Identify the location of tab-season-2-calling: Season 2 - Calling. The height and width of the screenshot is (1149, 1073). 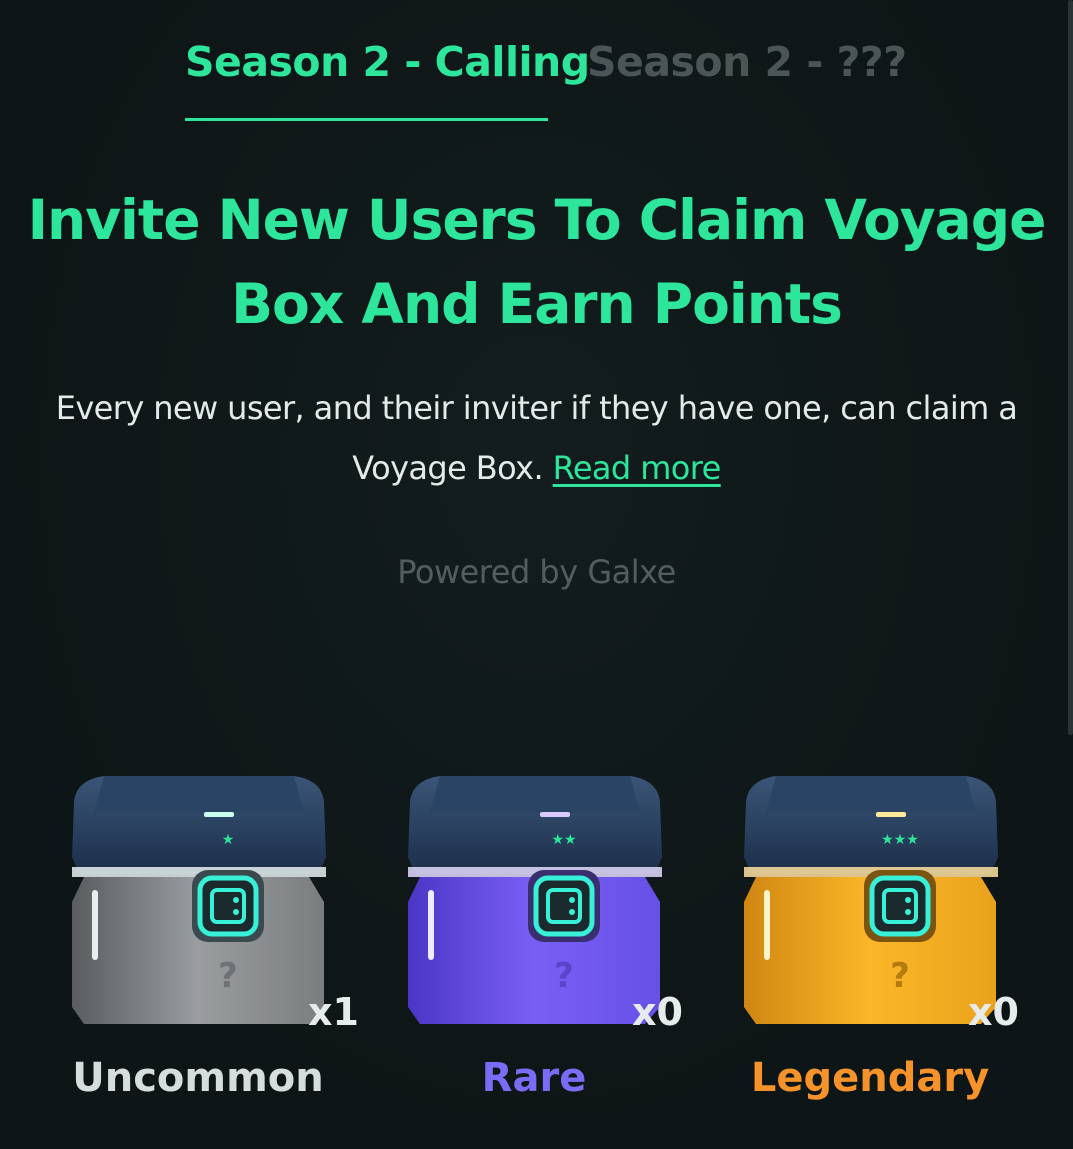
(387, 62).